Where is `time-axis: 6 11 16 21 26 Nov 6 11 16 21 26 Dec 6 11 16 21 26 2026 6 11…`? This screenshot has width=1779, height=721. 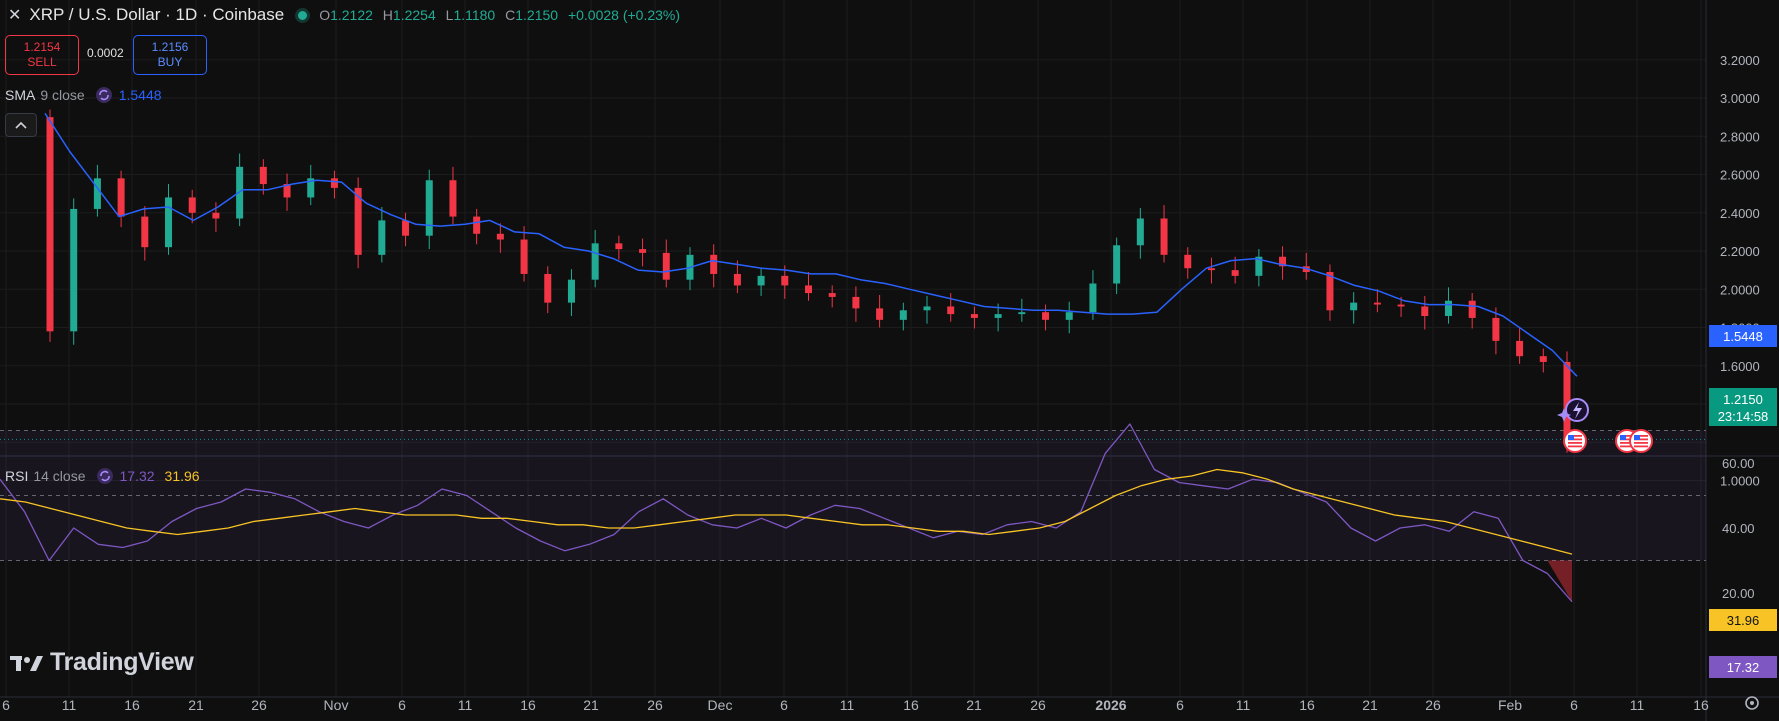
time-axis: 6 11 16 21 26 Nov 6 11 16 21 26 Dec 6 11 16 21 26 2026 6 11… is located at coordinates (855, 705).